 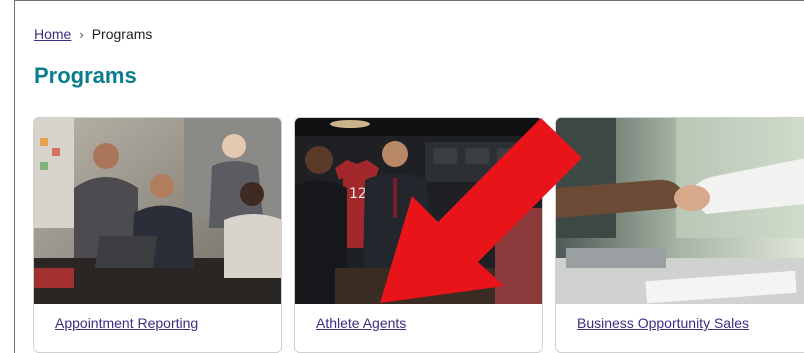 What do you see at coordinates (663, 323) in the screenshot?
I see `business-opportunity-sales-link: Business Opportunity Sales` at bounding box center [663, 323].